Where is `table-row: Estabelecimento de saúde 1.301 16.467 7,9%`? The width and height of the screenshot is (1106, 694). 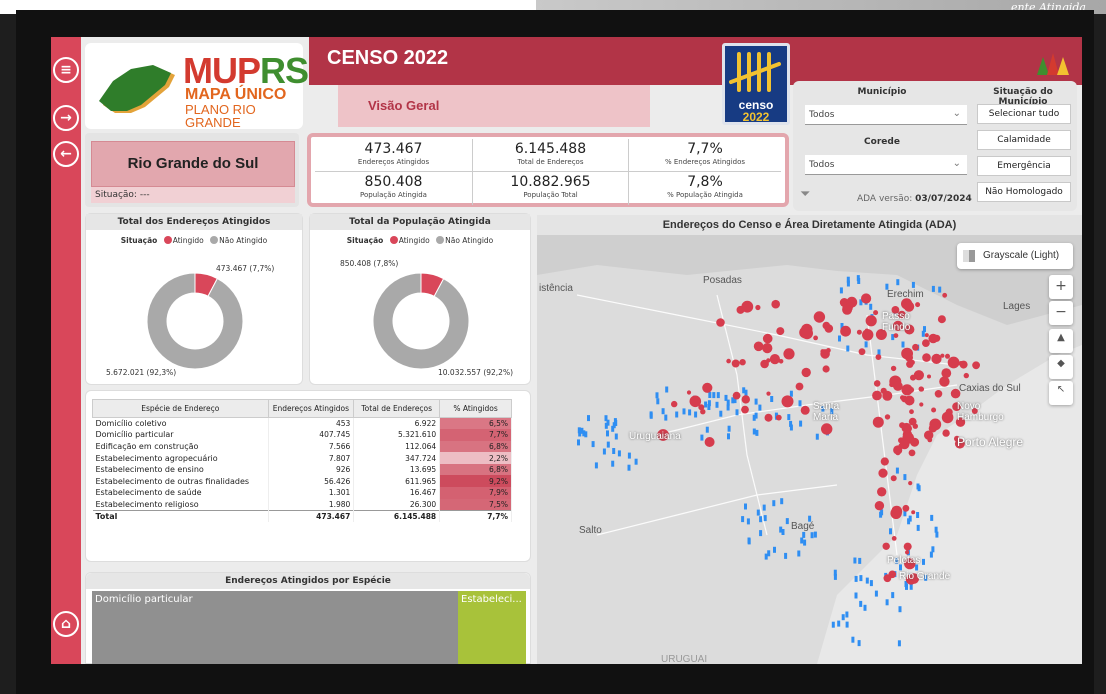 table-row: Estabelecimento de saúde 1.301 16.467 7,9% is located at coordinates (302, 493).